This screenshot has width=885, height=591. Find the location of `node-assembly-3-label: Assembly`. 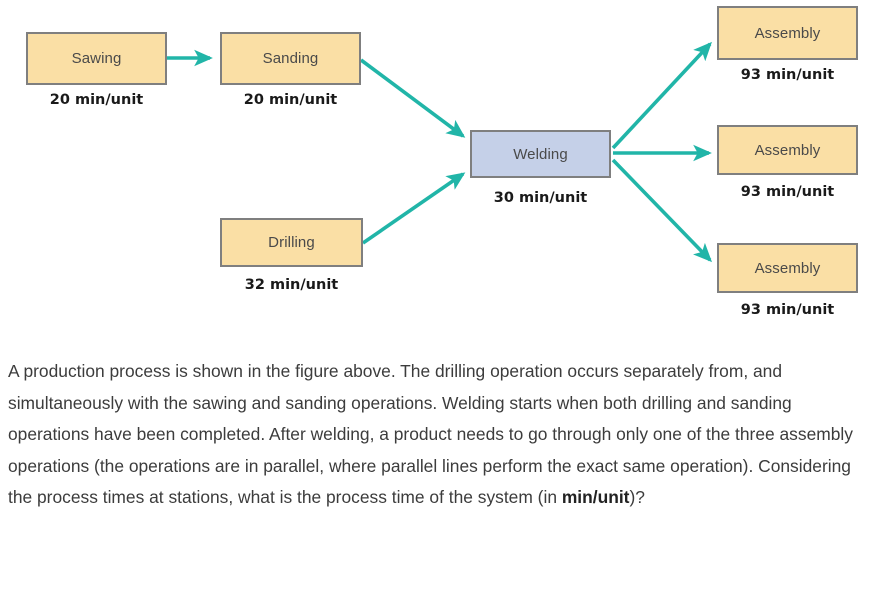

node-assembly-3-label: Assembly is located at coordinates (787, 268).